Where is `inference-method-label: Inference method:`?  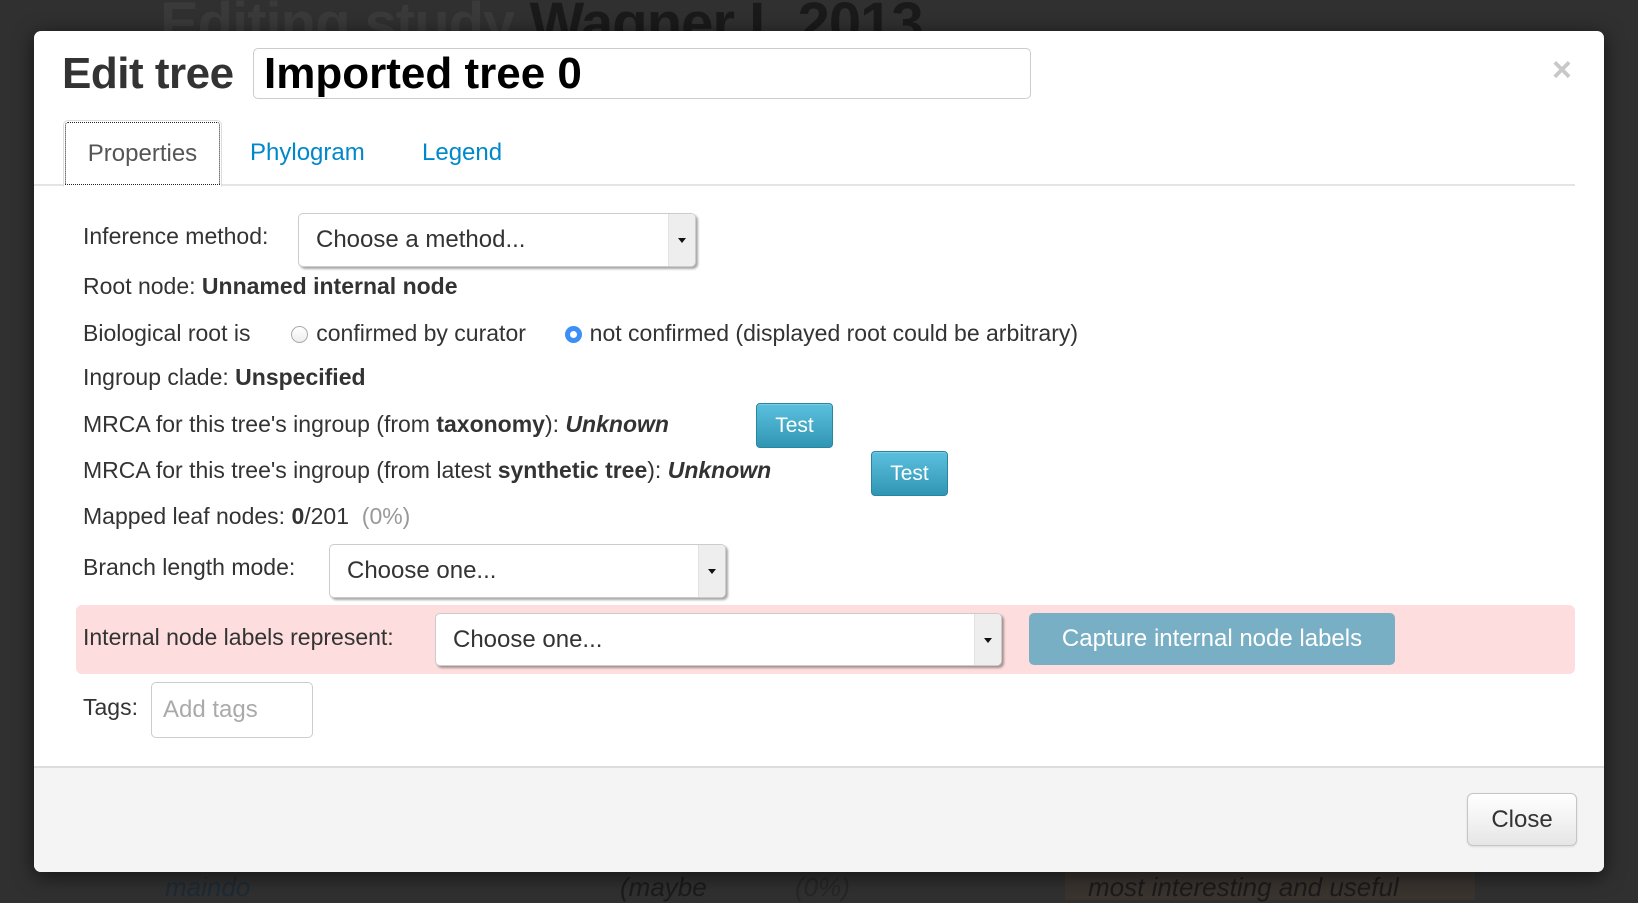
inference-method-label: Inference method: is located at coordinates (176, 236).